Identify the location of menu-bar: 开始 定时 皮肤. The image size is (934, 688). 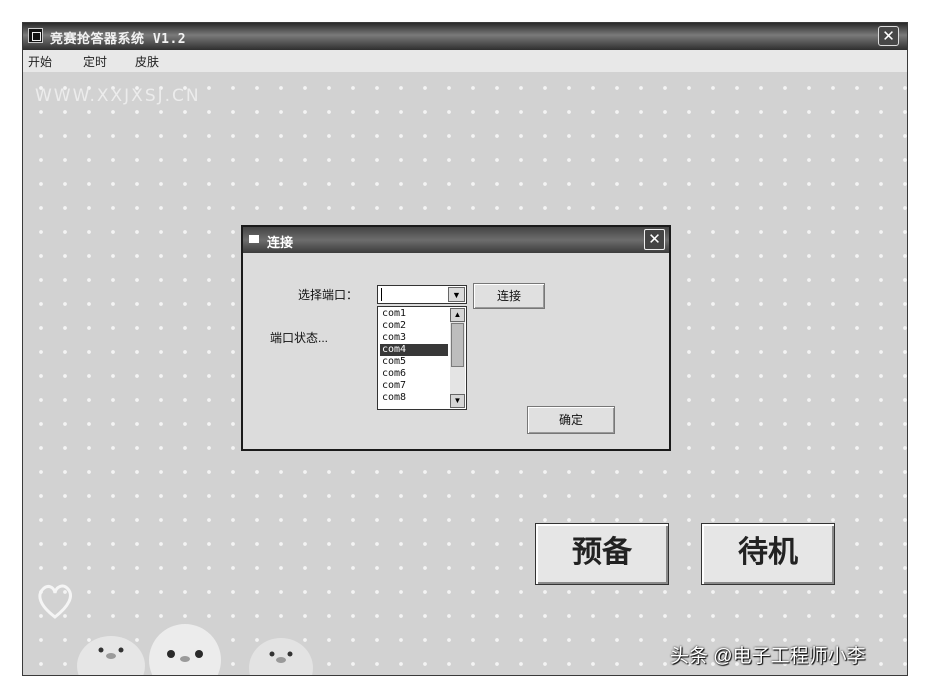
(465, 61).